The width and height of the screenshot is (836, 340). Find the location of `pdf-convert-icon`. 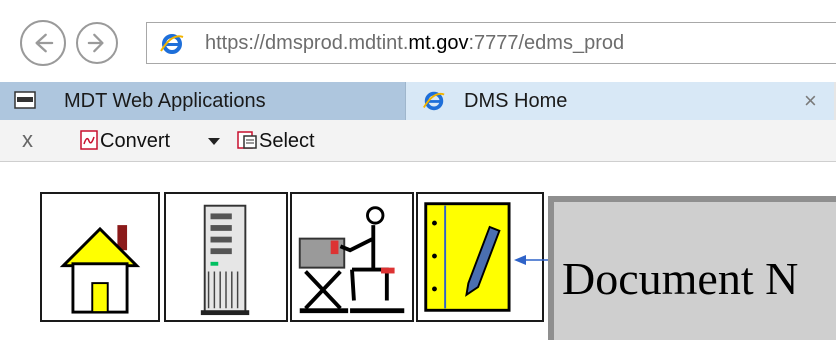

pdf-convert-icon is located at coordinates (89, 140).